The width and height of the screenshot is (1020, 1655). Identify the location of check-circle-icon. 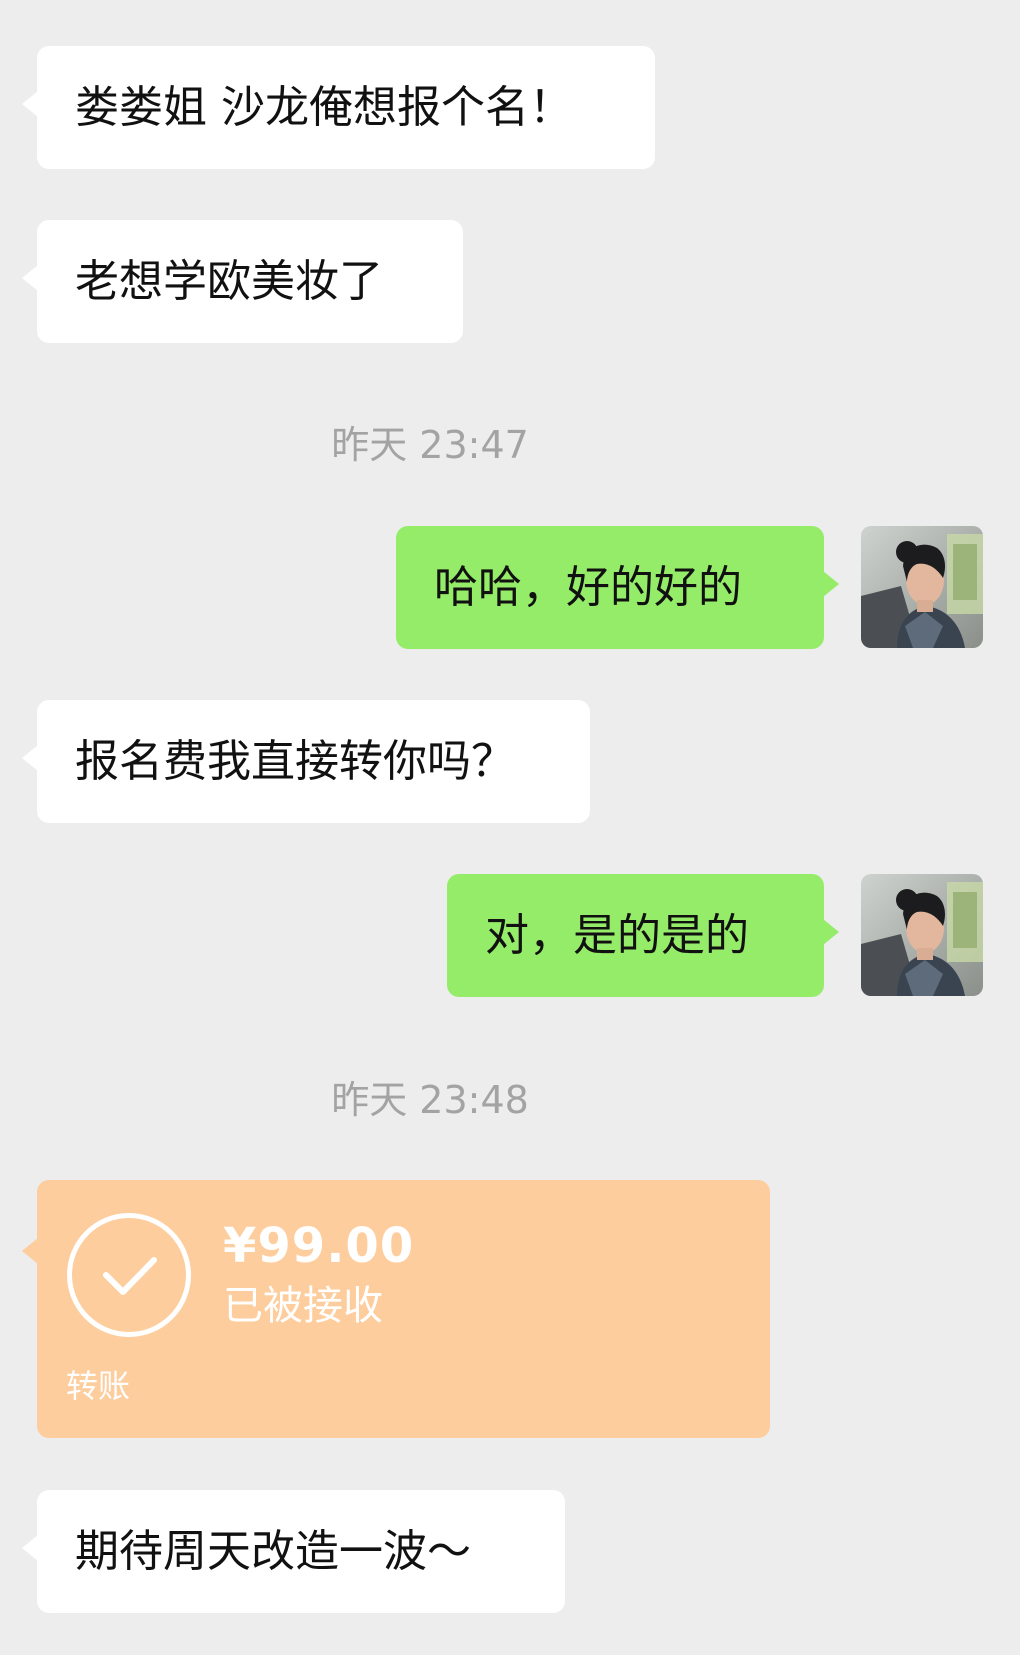
(129, 1275).